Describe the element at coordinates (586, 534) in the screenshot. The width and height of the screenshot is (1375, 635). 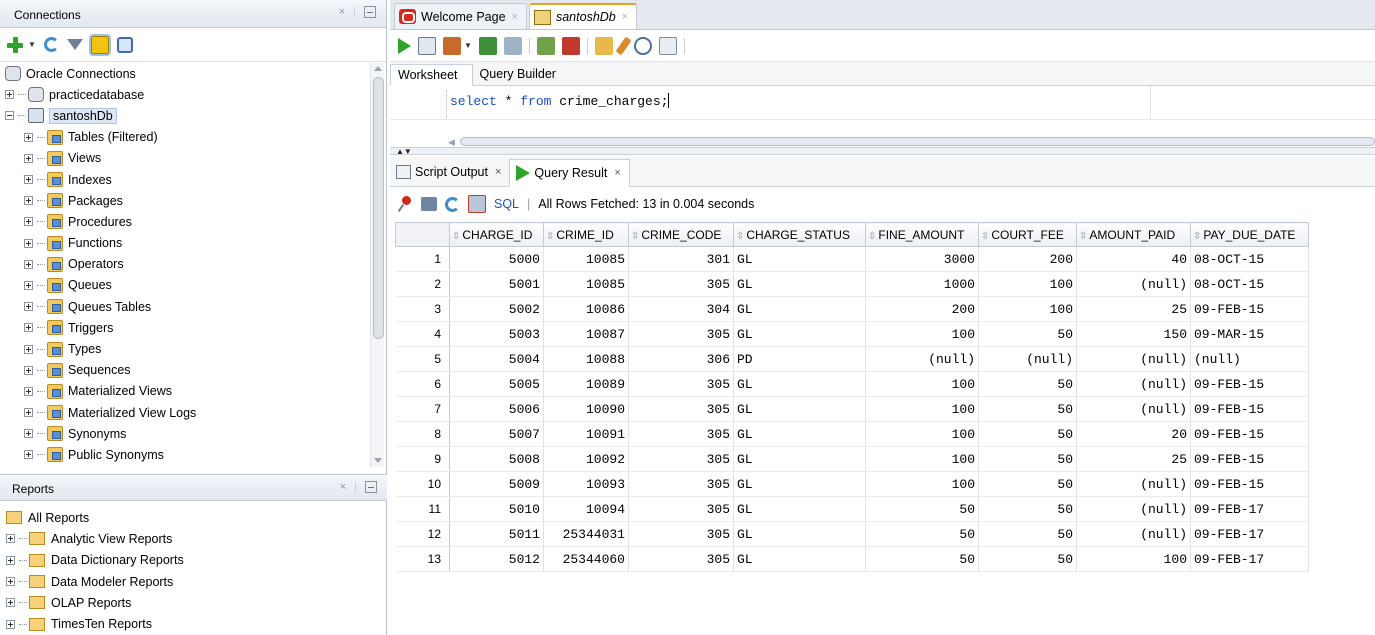
I see `table-cell: 25344031` at that location.